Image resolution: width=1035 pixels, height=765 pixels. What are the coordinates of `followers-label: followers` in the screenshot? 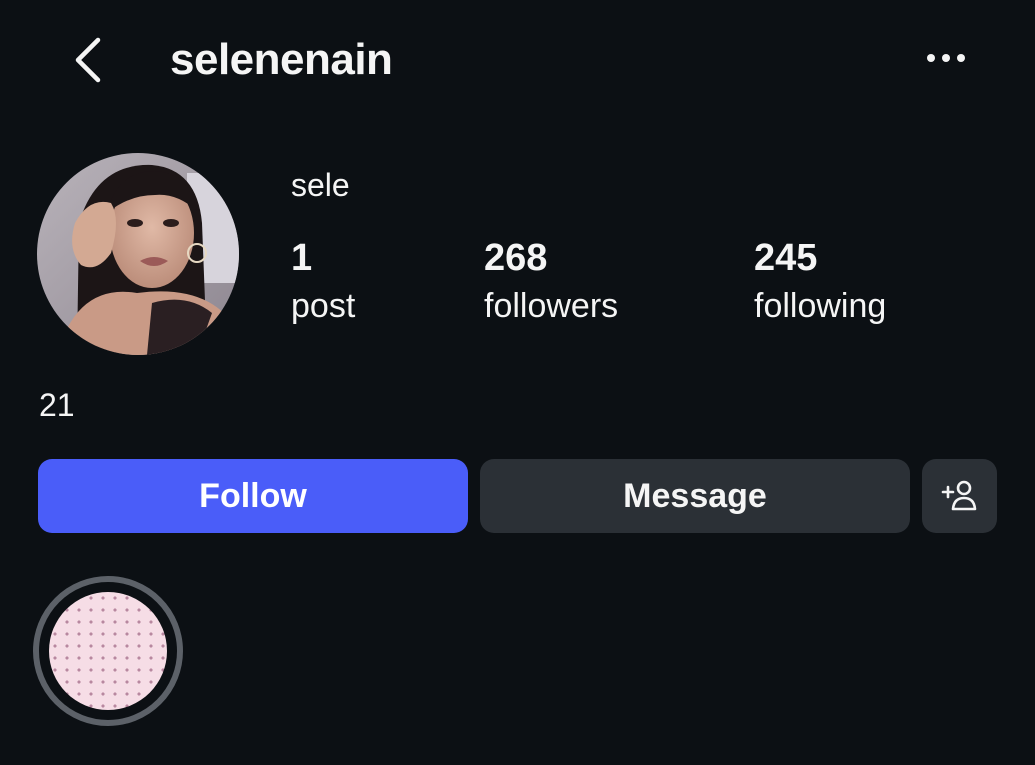 It's located at (551, 306).